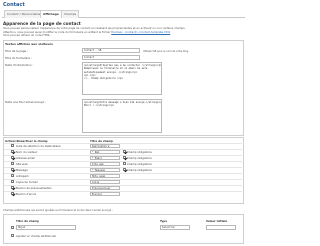 The width and height of the screenshot is (320, 246). Describe the element at coordinates (27, 182) in the screenshot. I see `copy-field-label: Copie de l'email` at that location.